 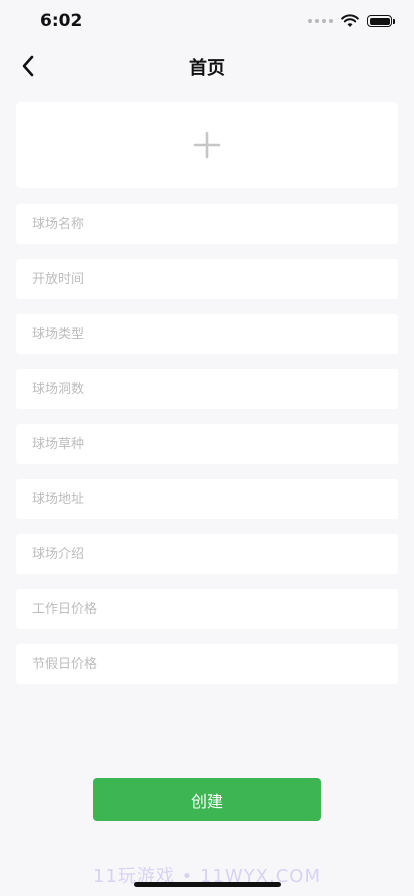 I want to click on signal-icon, so click(x=320, y=21).